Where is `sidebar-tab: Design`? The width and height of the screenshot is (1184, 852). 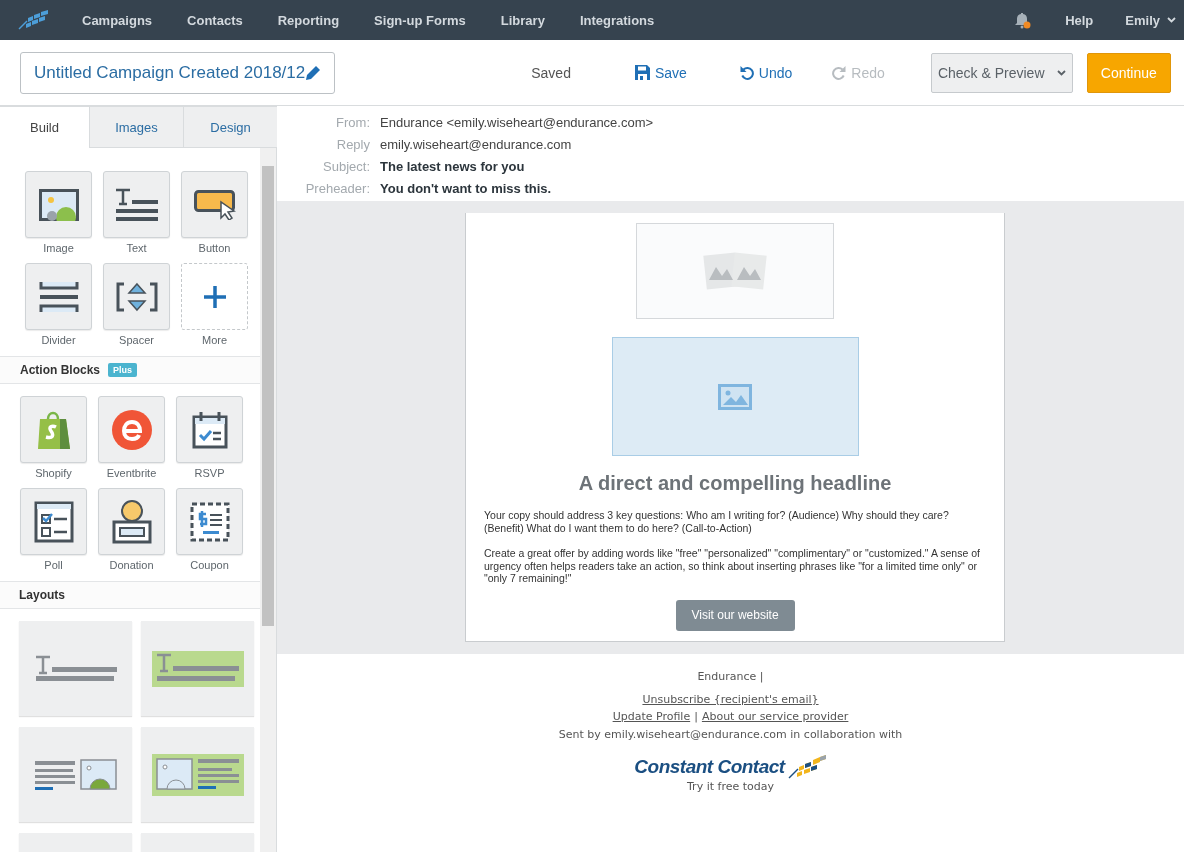 sidebar-tab: Design is located at coordinates (230, 127).